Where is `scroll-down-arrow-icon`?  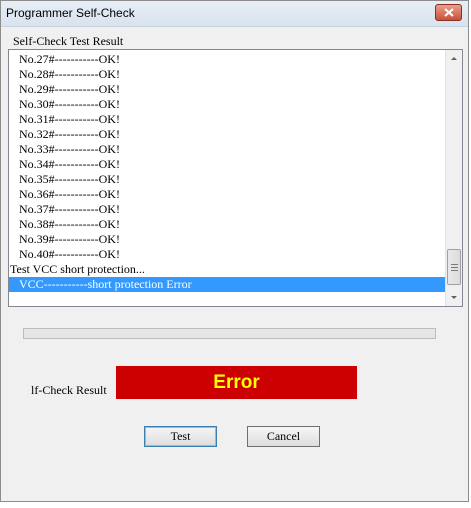 scroll-down-arrow-icon is located at coordinates (454, 297).